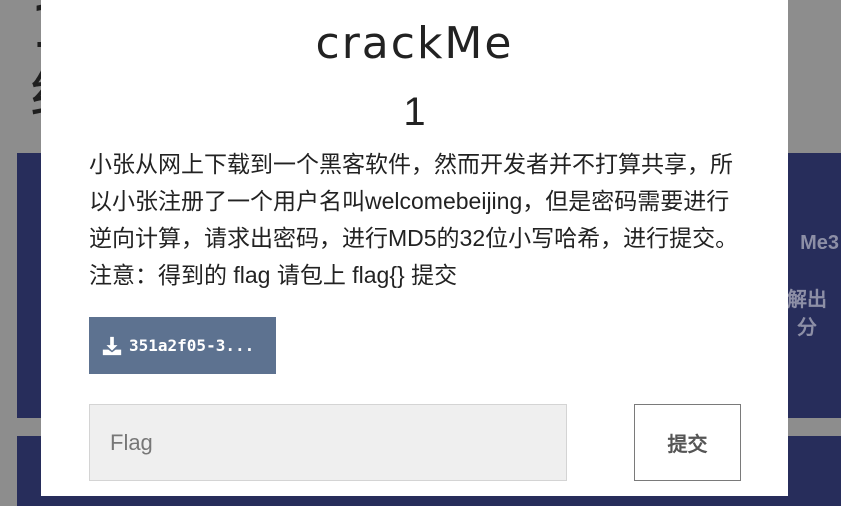 The image size is (841, 506). What do you see at coordinates (414, 43) in the screenshot?
I see `challenge-title: crackMe` at bounding box center [414, 43].